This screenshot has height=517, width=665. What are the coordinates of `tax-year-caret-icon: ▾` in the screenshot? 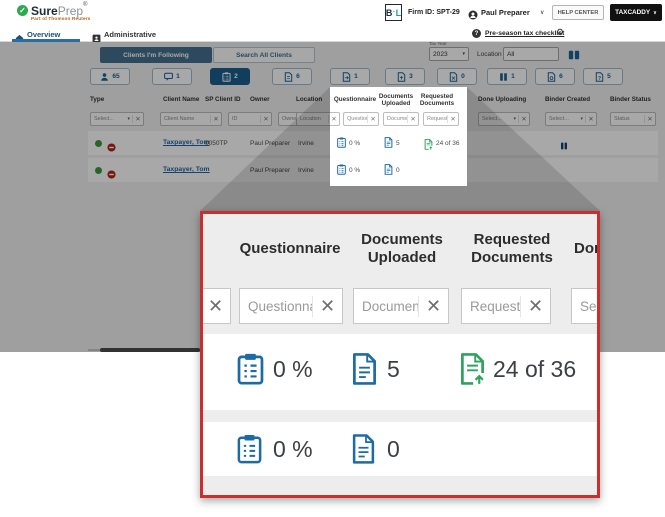 It's located at (463, 54).